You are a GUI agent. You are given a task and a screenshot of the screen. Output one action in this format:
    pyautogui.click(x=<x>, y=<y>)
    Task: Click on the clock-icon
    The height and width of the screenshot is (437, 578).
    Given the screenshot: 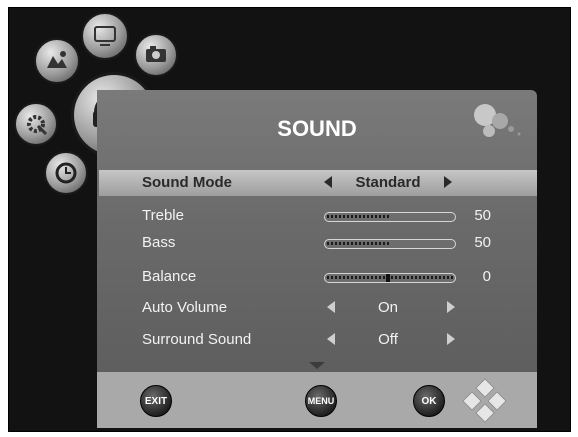 What is the action you would take?
    pyautogui.click(x=66, y=173)
    